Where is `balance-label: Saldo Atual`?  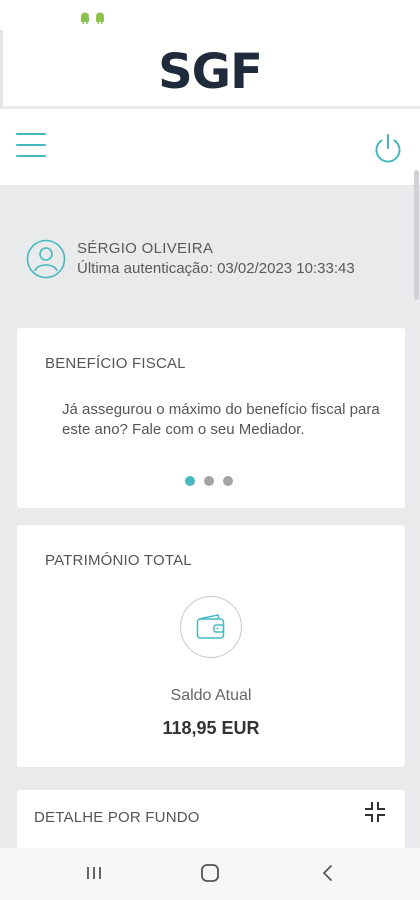
balance-label: Saldo Atual is located at coordinates (211, 695).